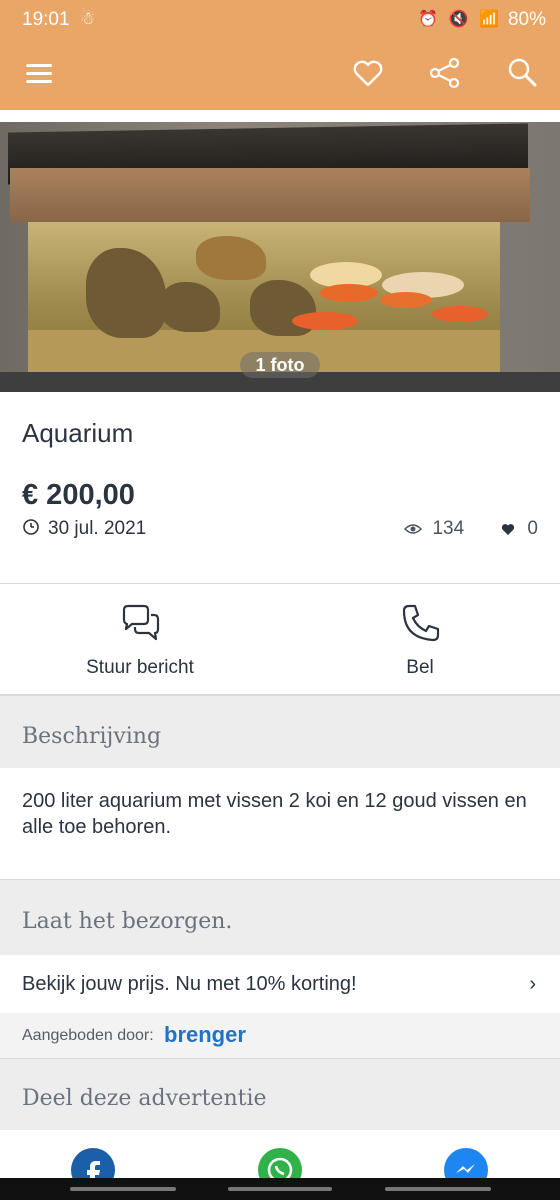 This screenshot has width=560, height=1200. I want to click on listing-date-row: 30 jul. 2021, so click(84, 529).